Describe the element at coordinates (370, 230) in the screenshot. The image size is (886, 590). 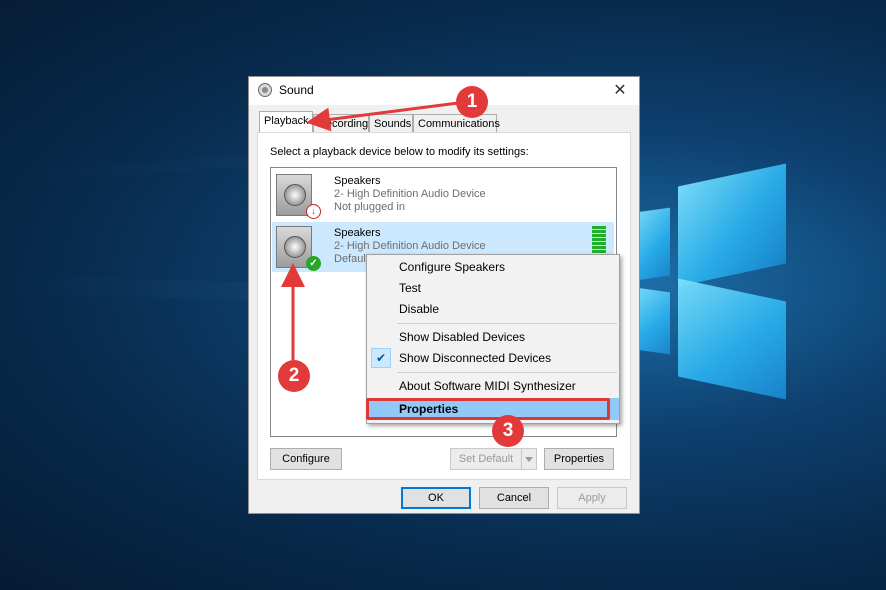
I see `annotation-arrows` at that location.